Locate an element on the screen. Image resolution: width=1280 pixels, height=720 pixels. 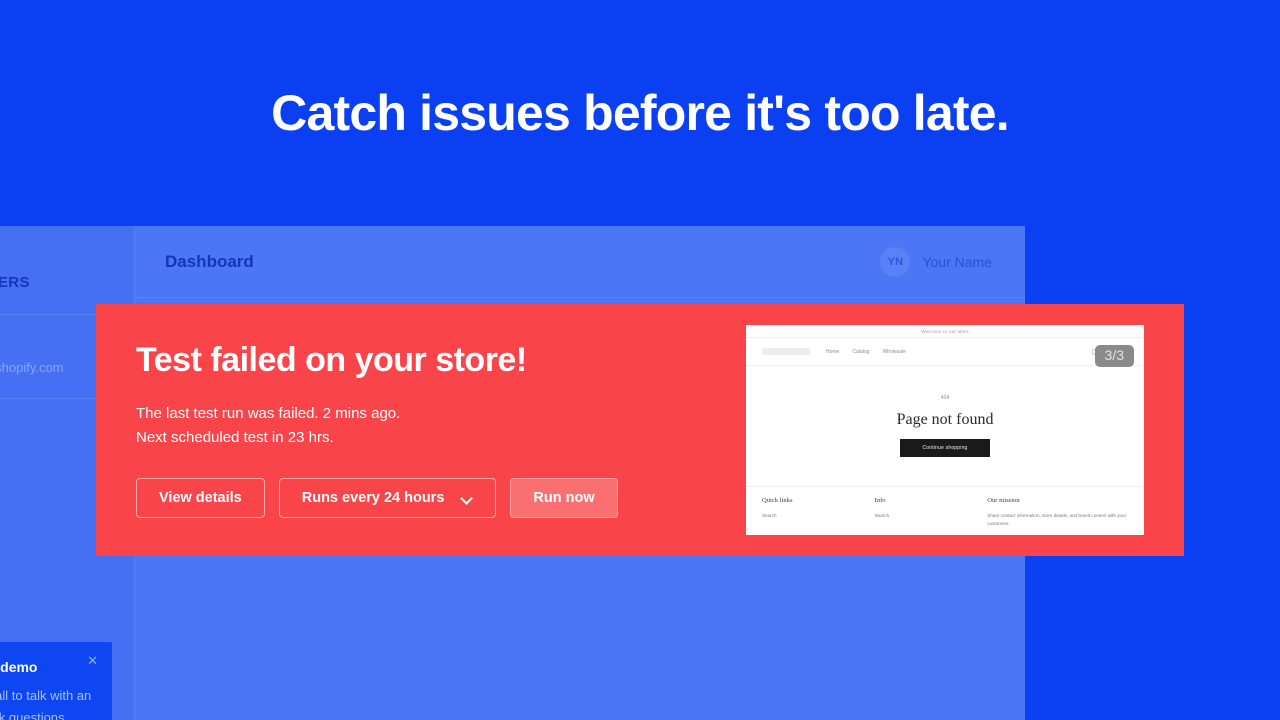
alert-actions: View details Runs every 24 hours Run now is located at coordinates (431, 497).